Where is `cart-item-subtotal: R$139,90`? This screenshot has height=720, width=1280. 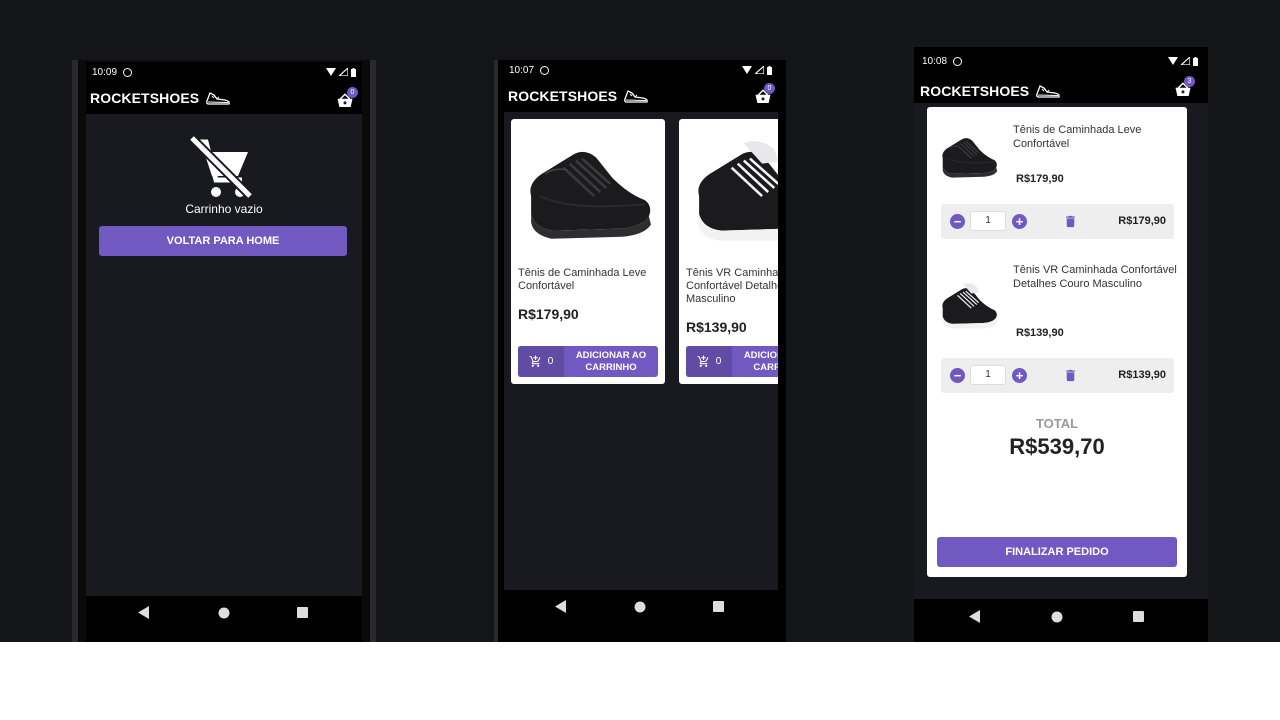 cart-item-subtotal: R$139,90 is located at coordinates (1142, 375).